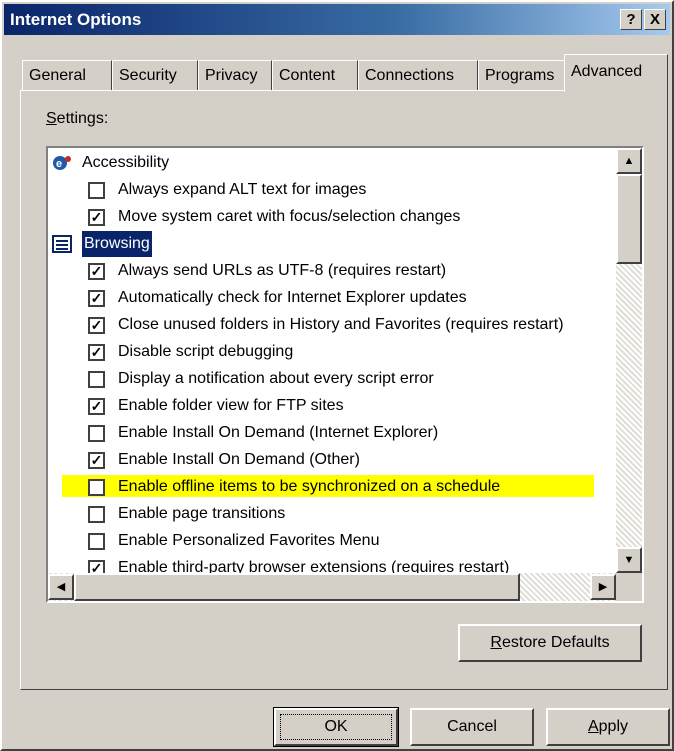 The width and height of the screenshot is (674, 751). Describe the element at coordinates (332, 514) in the screenshot. I see `settings-option: Enable page transitions` at that location.